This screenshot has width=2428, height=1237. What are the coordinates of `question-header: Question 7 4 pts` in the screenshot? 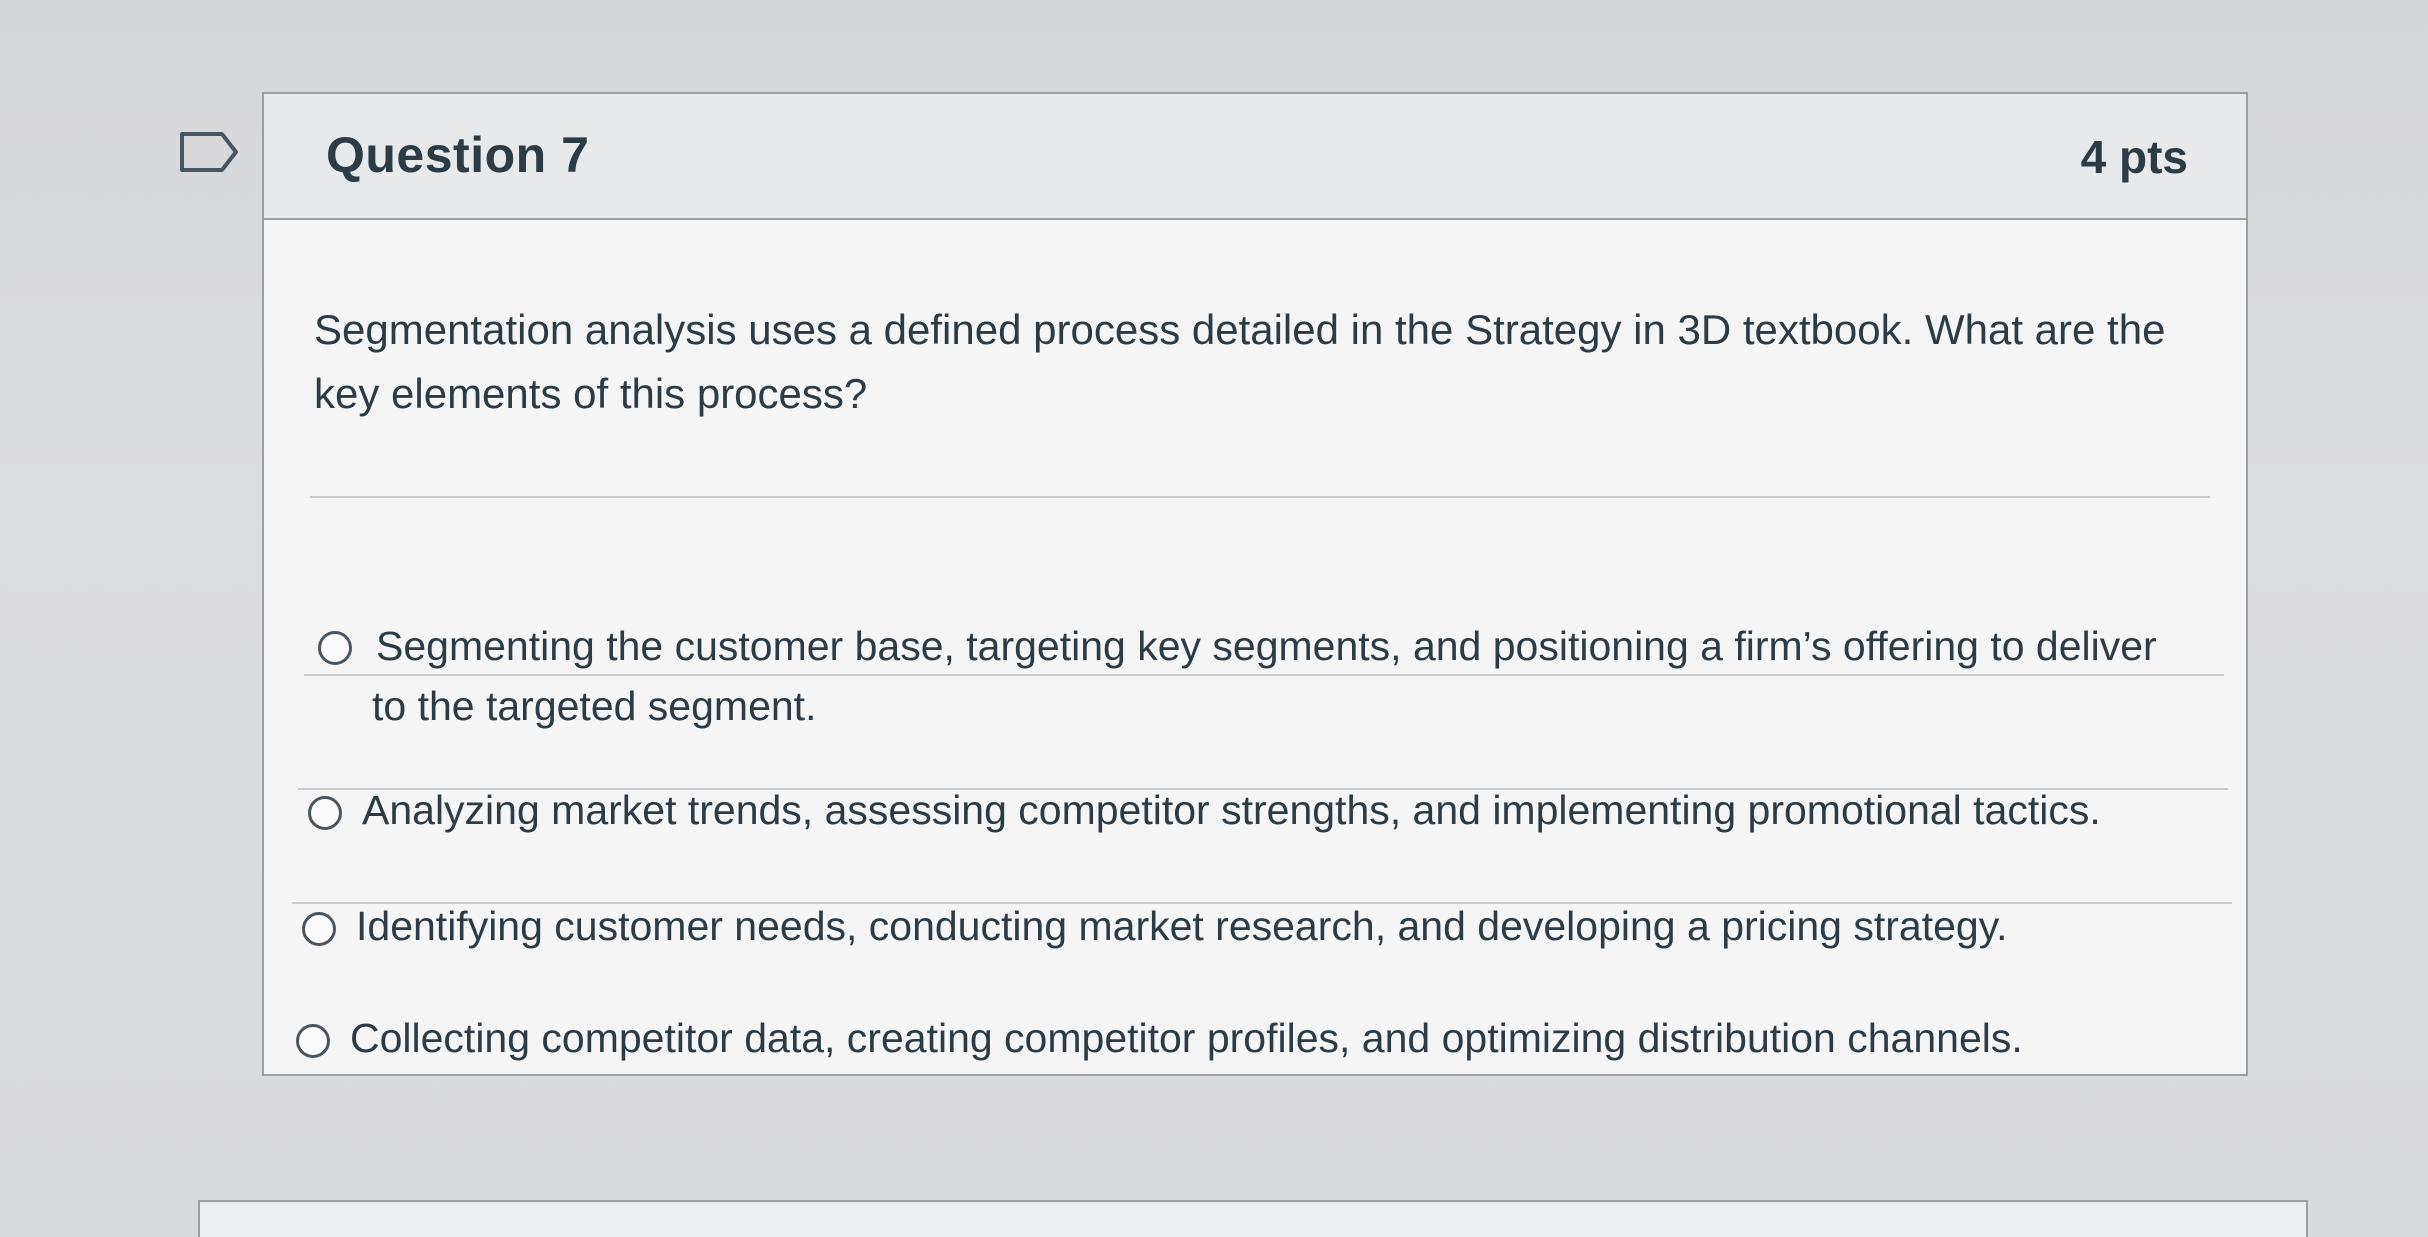 It's located at (1255, 157).